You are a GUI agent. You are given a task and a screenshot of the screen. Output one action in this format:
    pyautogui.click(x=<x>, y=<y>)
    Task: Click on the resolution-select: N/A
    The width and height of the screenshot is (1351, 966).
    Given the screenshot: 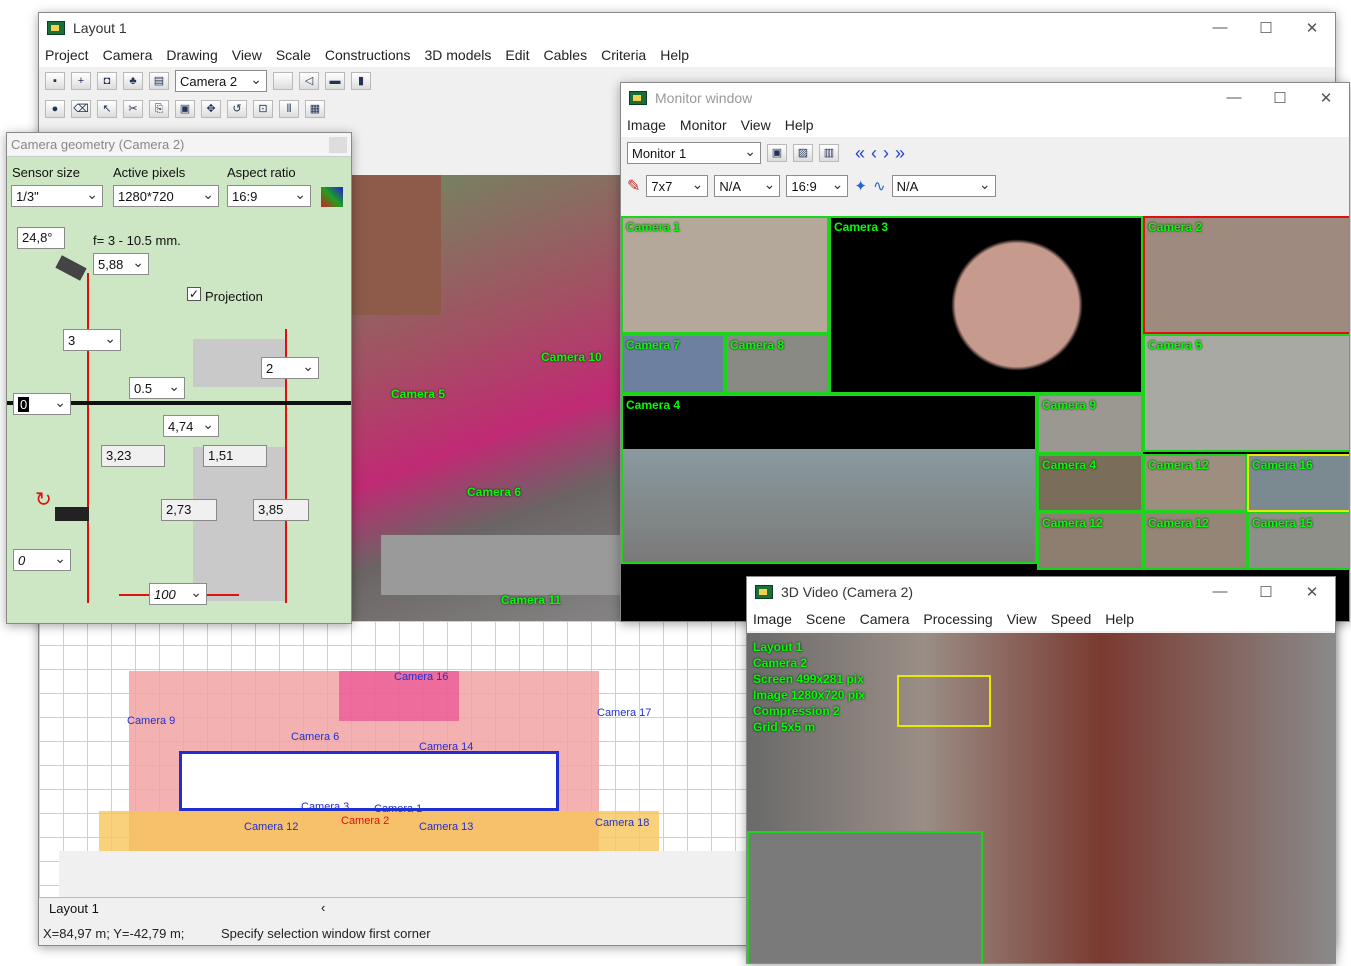 What is the action you would take?
    pyautogui.click(x=747, y=186)
    